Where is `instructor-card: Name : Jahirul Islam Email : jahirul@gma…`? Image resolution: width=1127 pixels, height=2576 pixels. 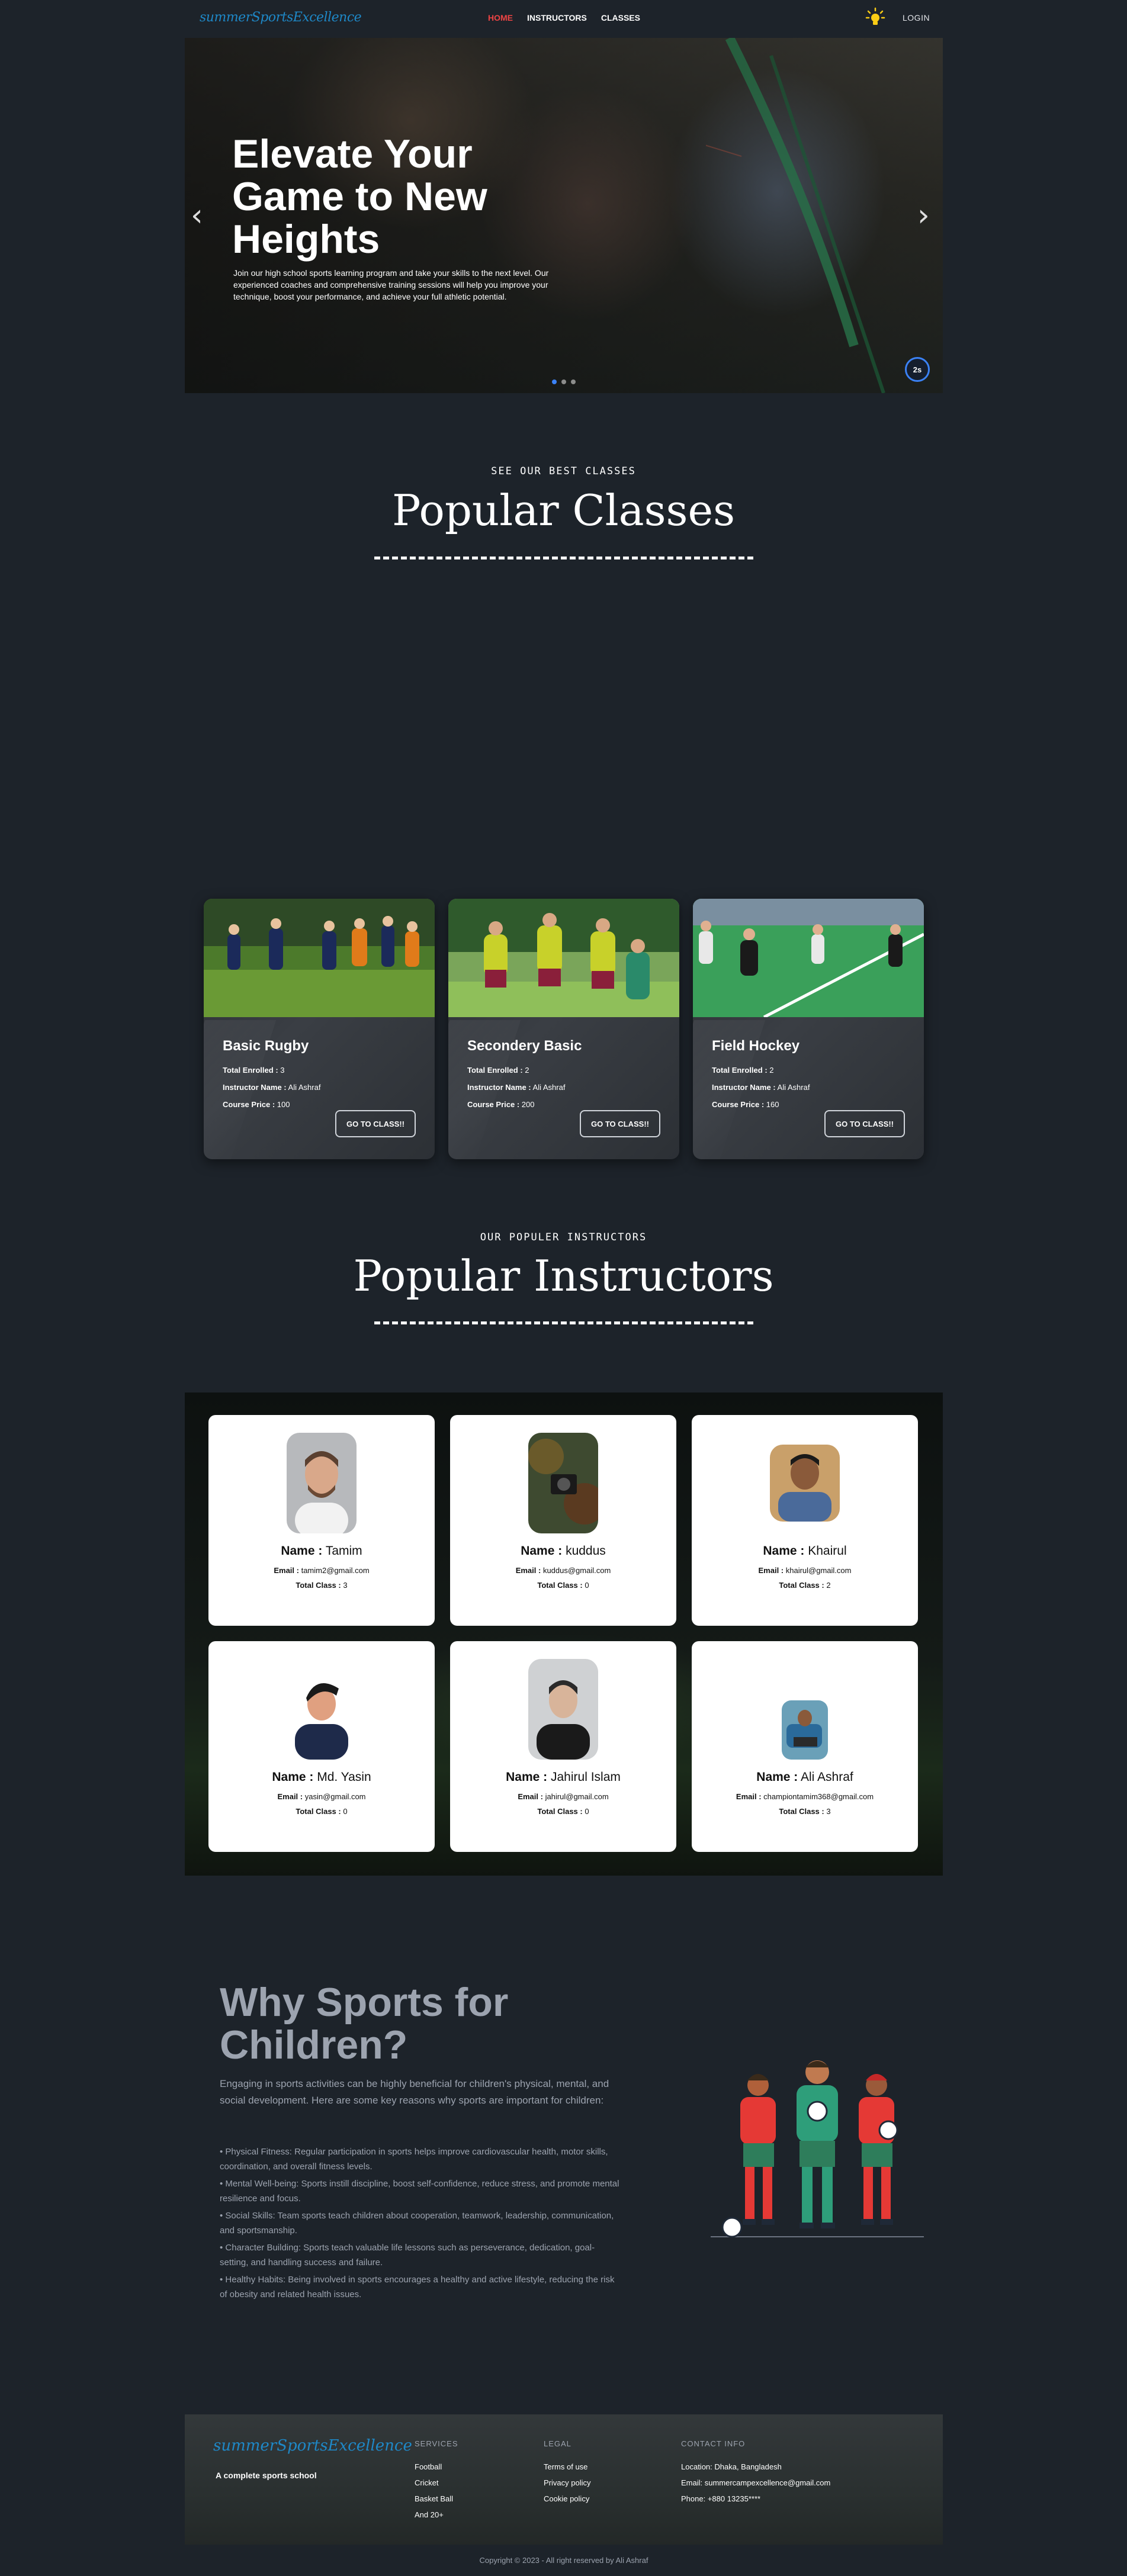 instructor-card: Name : Jahirul Islam Email : jahirul@gma… is located at coordinates (563, 1746).